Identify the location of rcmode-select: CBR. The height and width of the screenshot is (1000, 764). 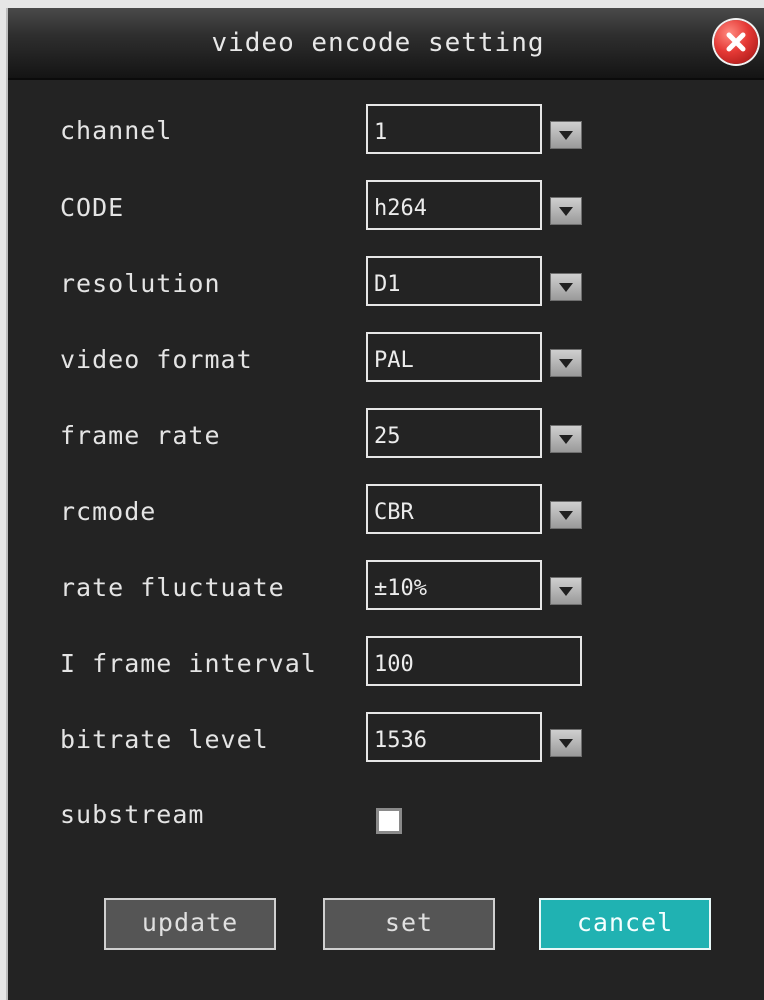
(454, 509).